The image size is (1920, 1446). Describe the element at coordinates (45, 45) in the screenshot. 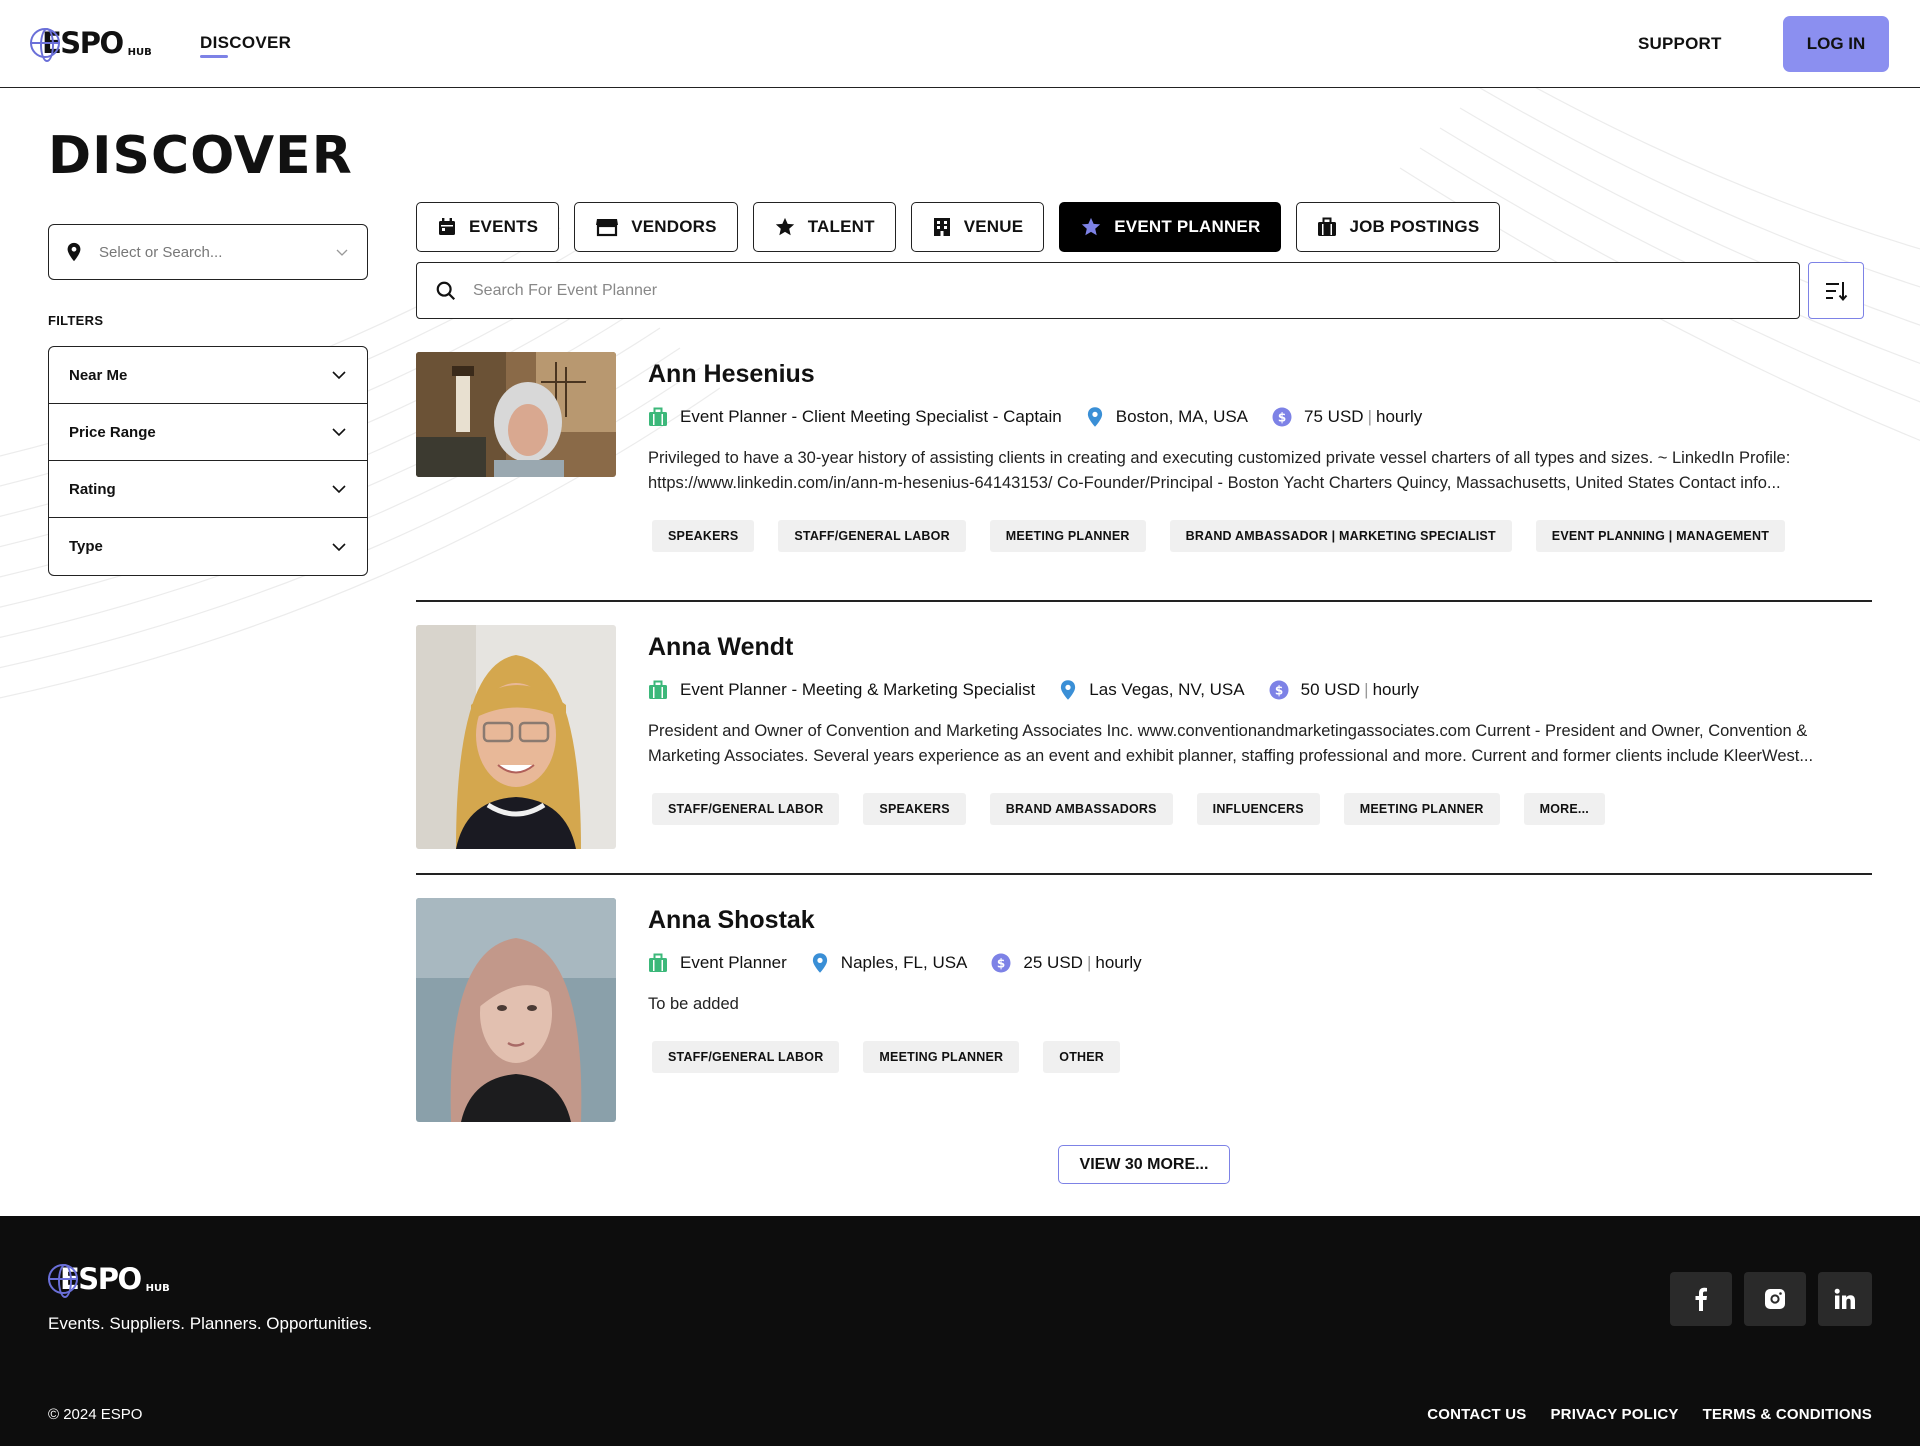

I see `globe-icon` at that location.